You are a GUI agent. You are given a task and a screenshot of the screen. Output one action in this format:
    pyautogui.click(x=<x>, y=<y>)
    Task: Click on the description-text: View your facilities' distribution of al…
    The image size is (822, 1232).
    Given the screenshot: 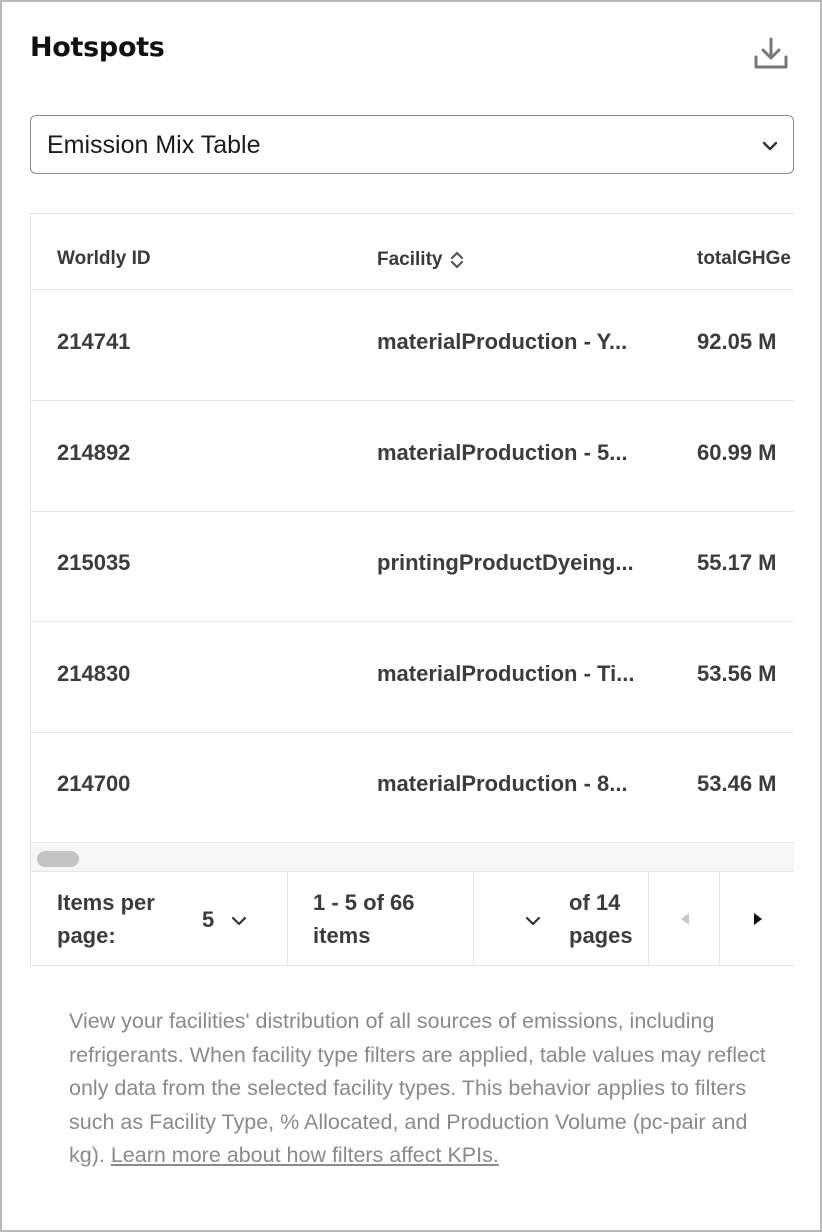 What is the action you would take?
    pyautogui.click(x=419, y=1089)
    